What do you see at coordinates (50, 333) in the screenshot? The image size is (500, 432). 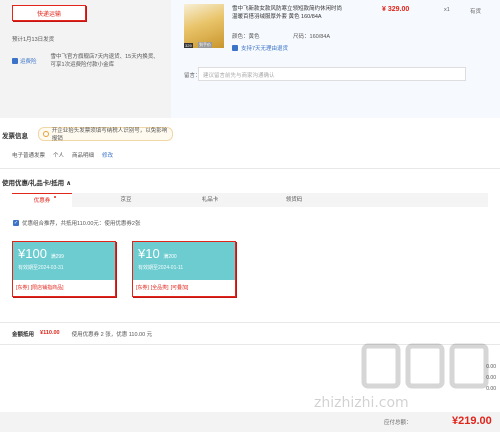 I see `deduction-amount: ¥110.00` at bounding box center [50, 333].